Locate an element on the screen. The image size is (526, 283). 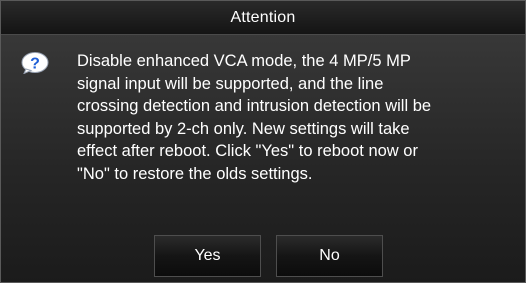
dialog-title-bar: Attention is located at coordinates (263, 18).